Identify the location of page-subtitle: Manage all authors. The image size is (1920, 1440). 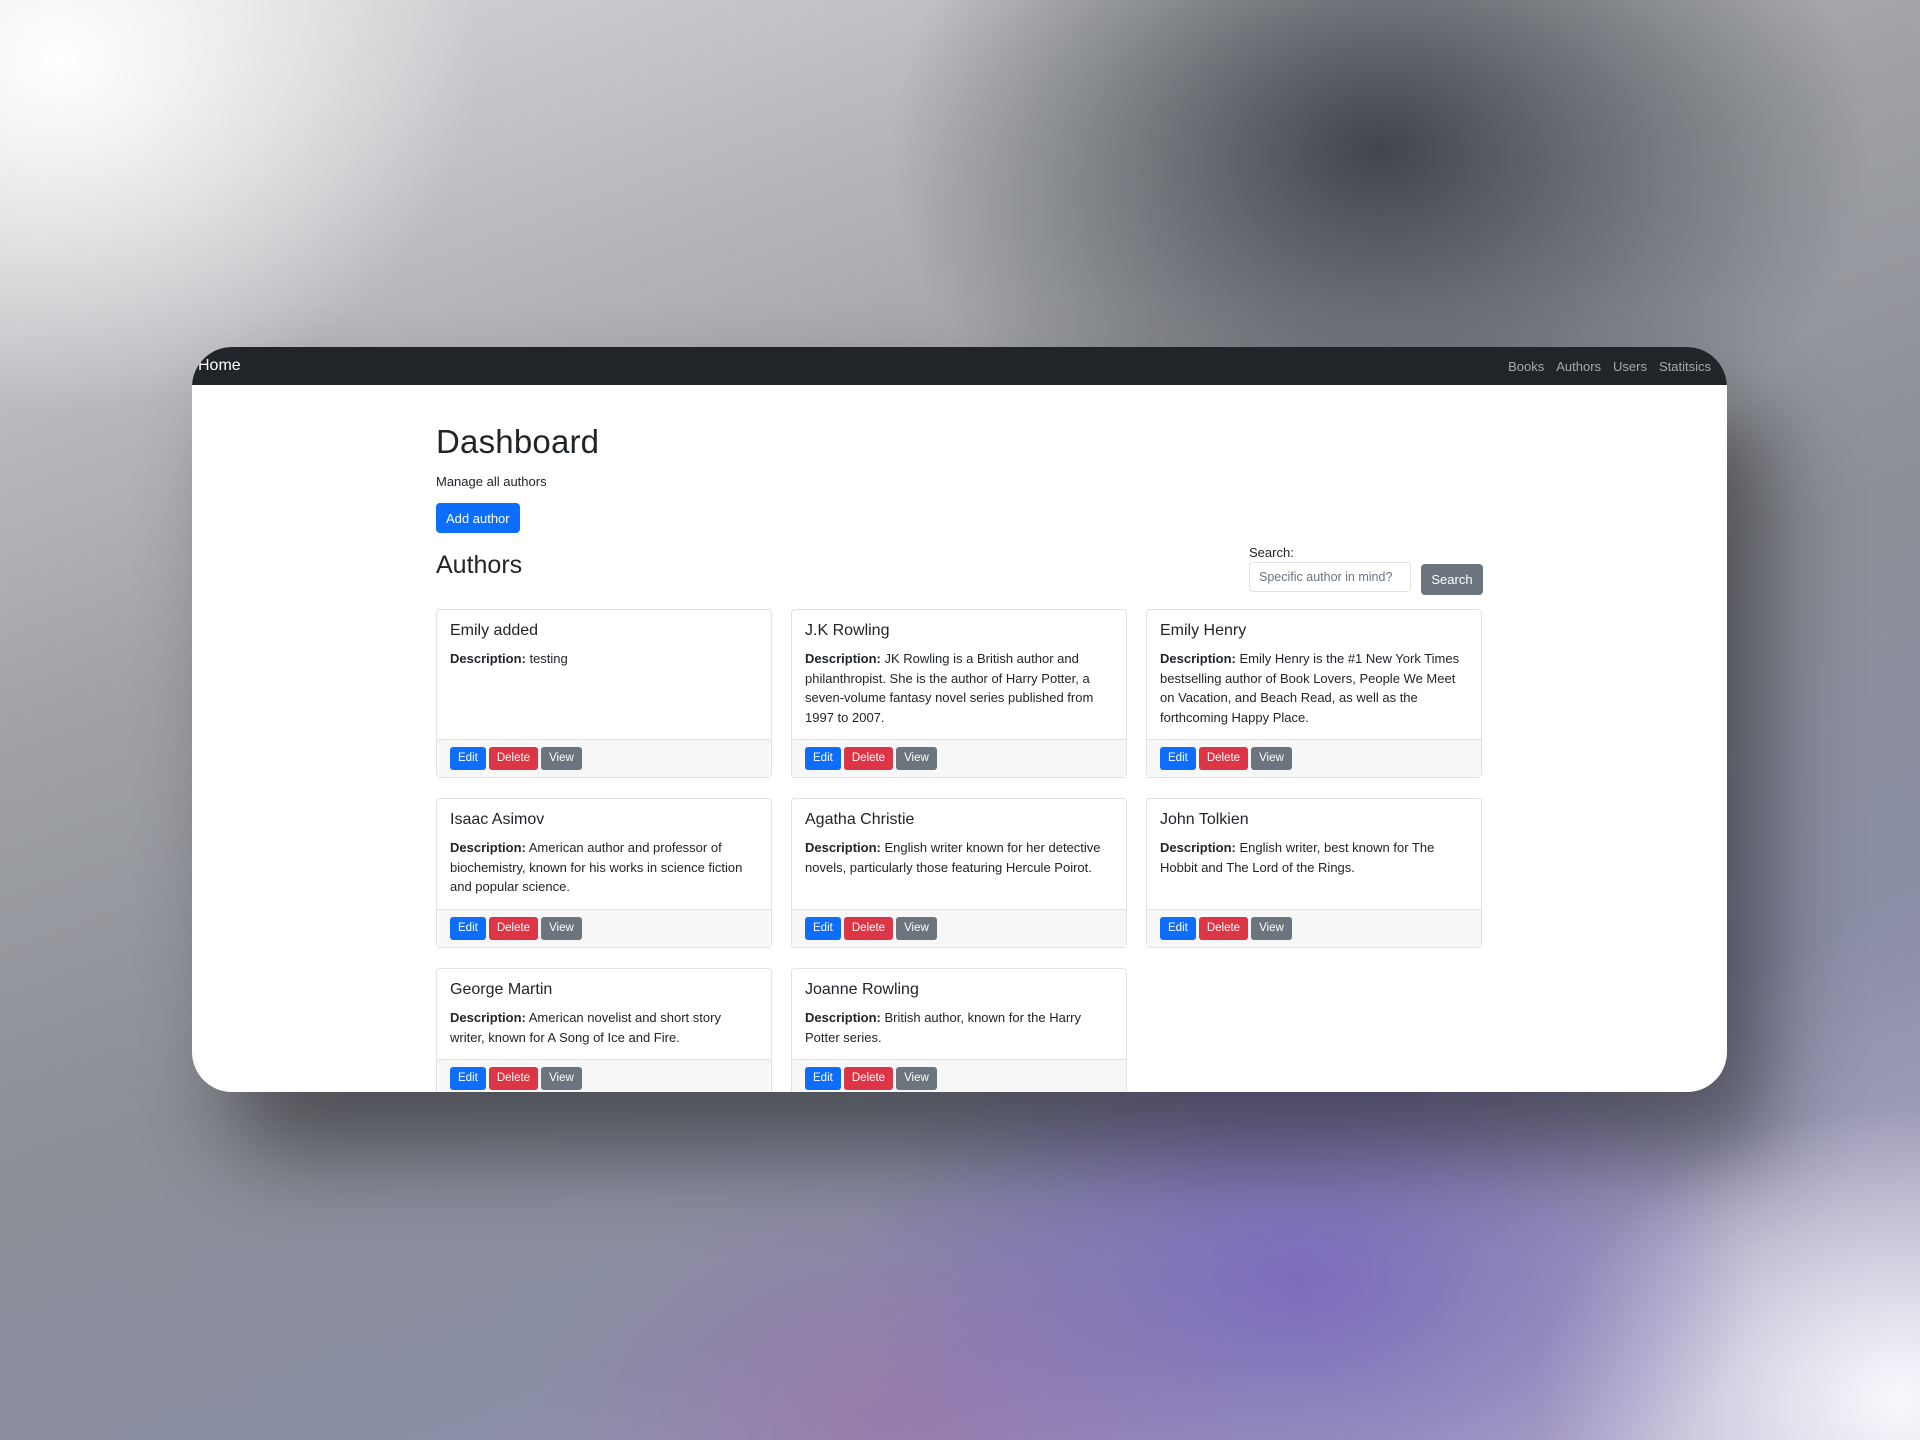
(491, 481).